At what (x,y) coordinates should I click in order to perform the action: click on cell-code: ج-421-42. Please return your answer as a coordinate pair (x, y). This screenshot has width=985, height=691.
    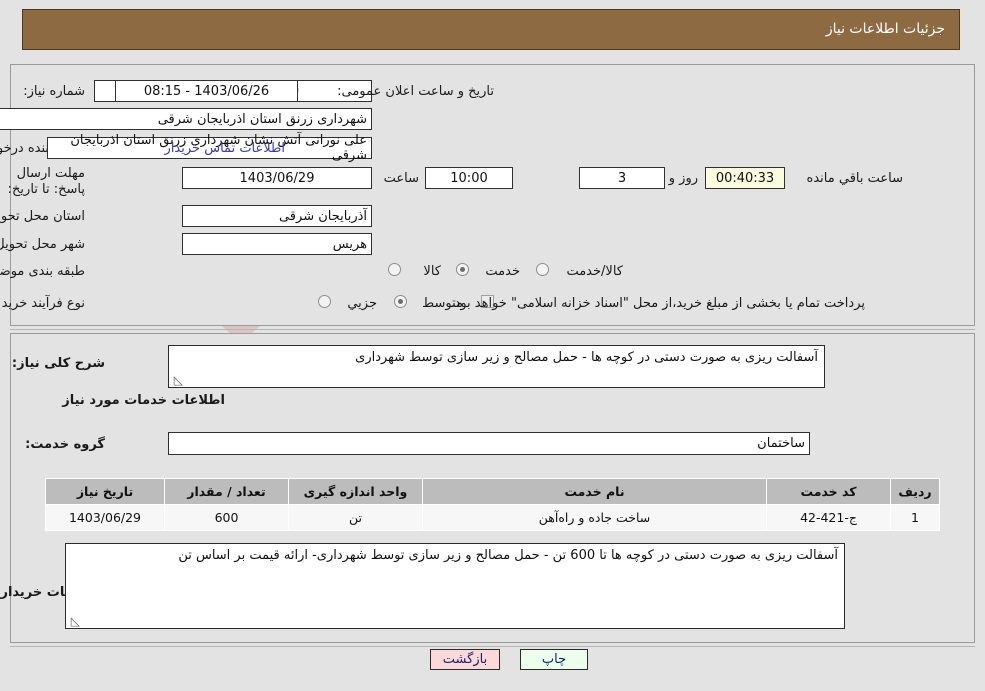
    Looking at the image, I should click on (828, 517).